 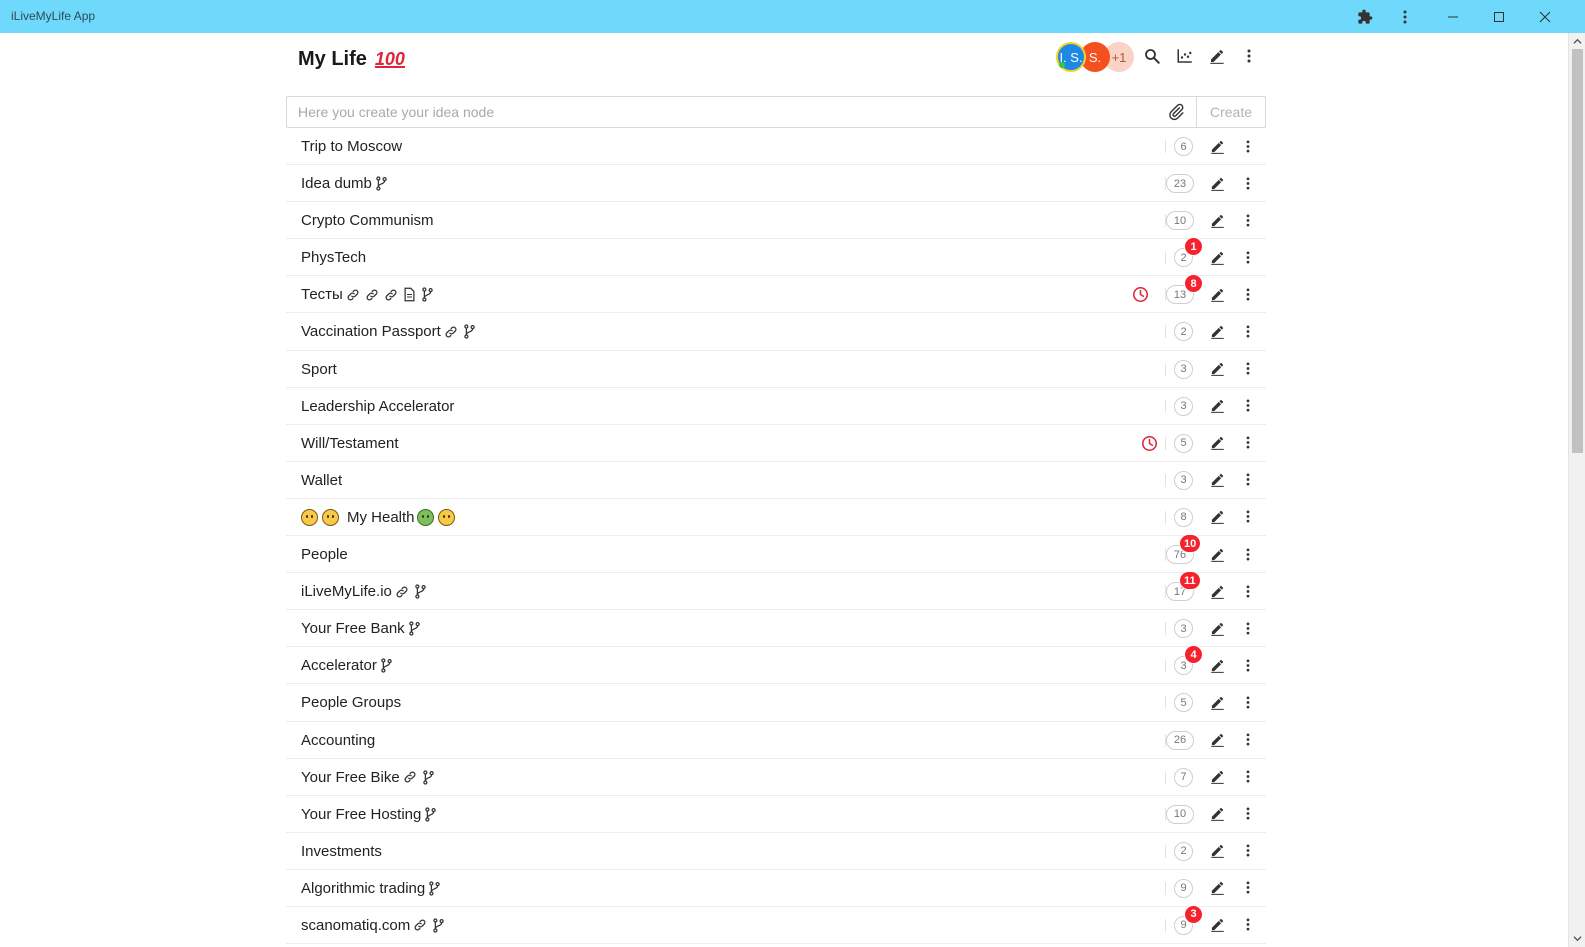 What do you see at coordinates (1193, 284) in the screenshot?
I see `notification-badge: 8` at bounding box center [1193, 284].